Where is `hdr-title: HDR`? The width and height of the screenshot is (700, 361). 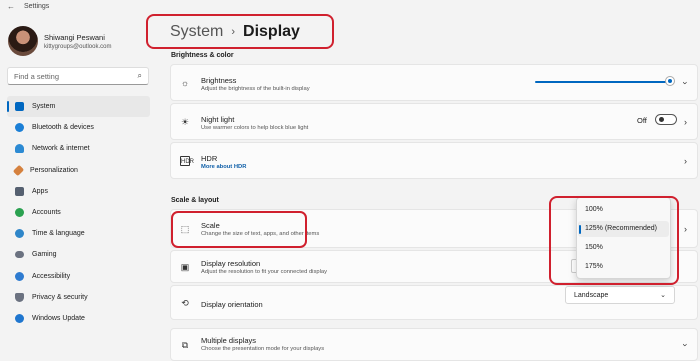 hdr-title: HDR is located at coordinates (209, 158).